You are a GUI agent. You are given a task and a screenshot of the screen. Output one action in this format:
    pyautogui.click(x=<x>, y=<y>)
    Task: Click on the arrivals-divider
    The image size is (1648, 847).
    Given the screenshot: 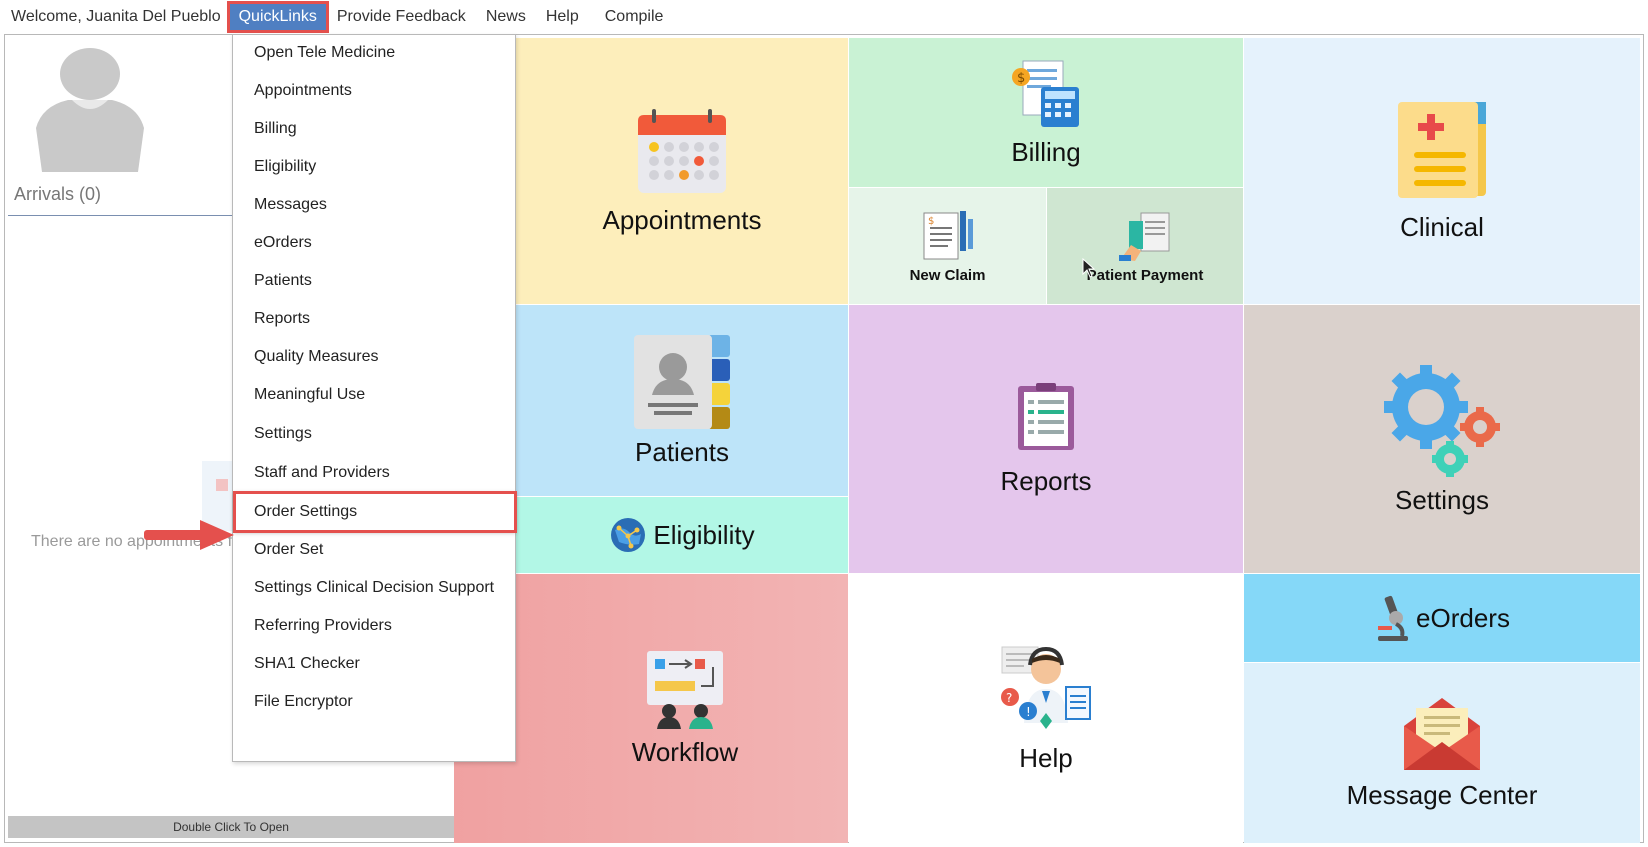 What is the action you would take?
    pyautogui.click(x=121, y=215)
    